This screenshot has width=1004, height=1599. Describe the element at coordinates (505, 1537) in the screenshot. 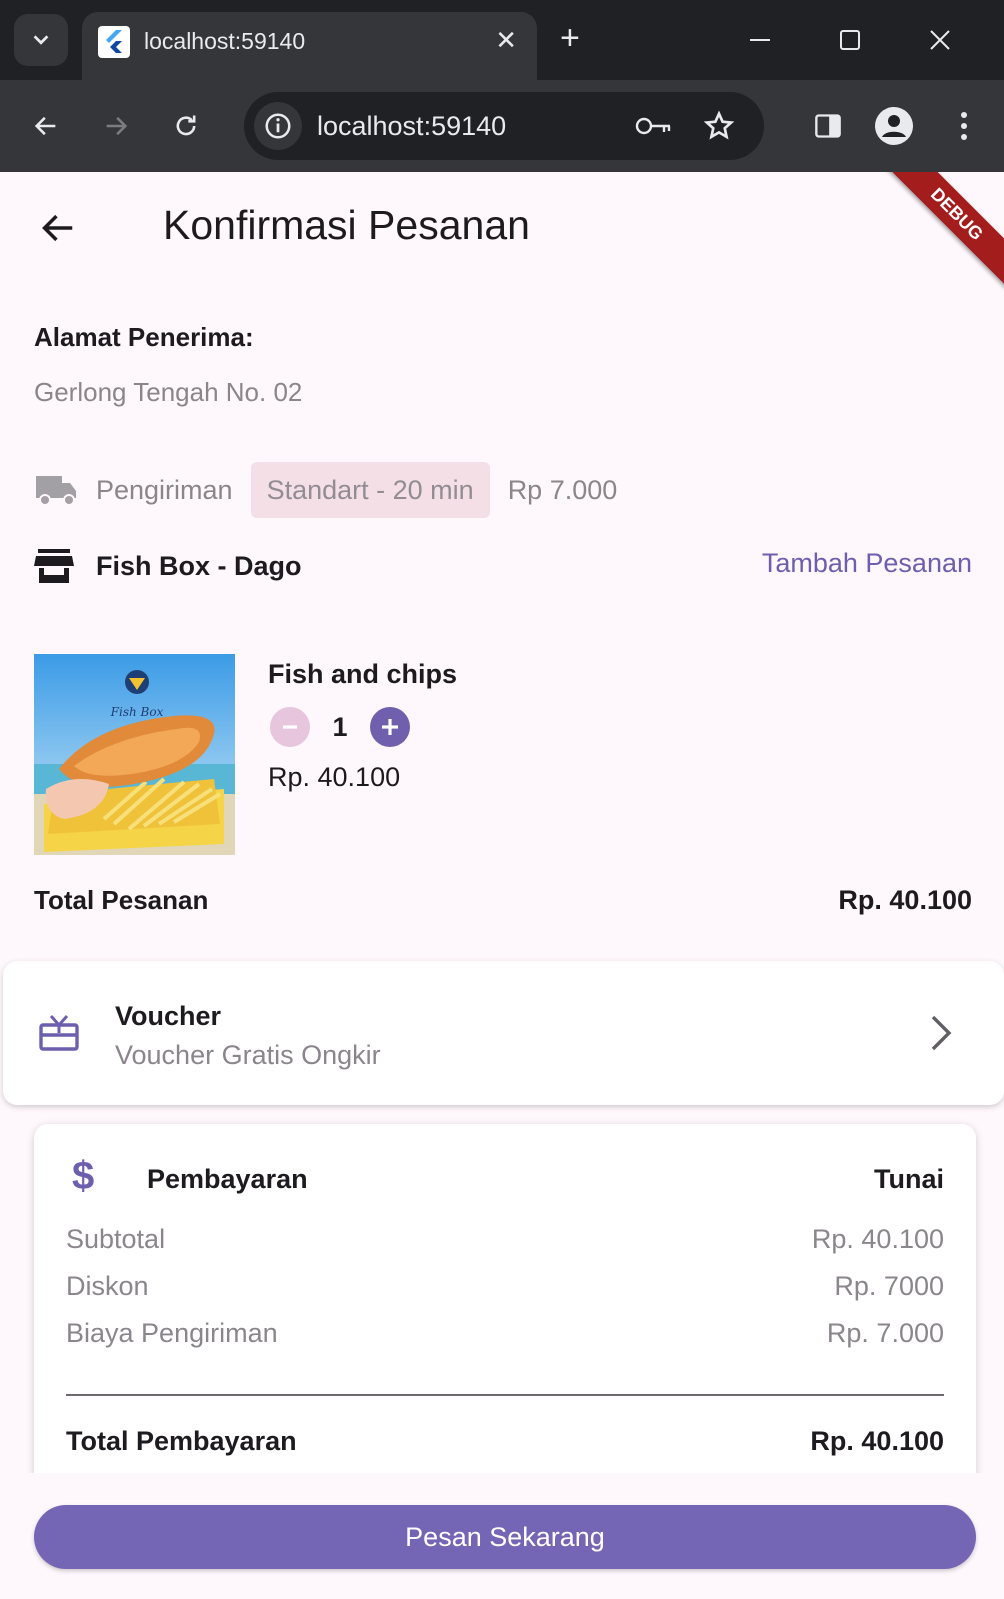

I see `order-now-button: Pesan Sekarang` at that location.